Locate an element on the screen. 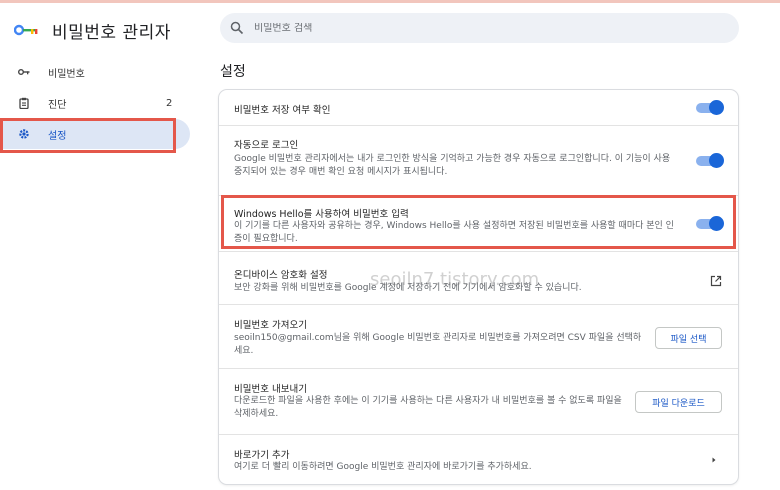 The image size is (780, 490). search-bar is located at coordinates (479, 28).